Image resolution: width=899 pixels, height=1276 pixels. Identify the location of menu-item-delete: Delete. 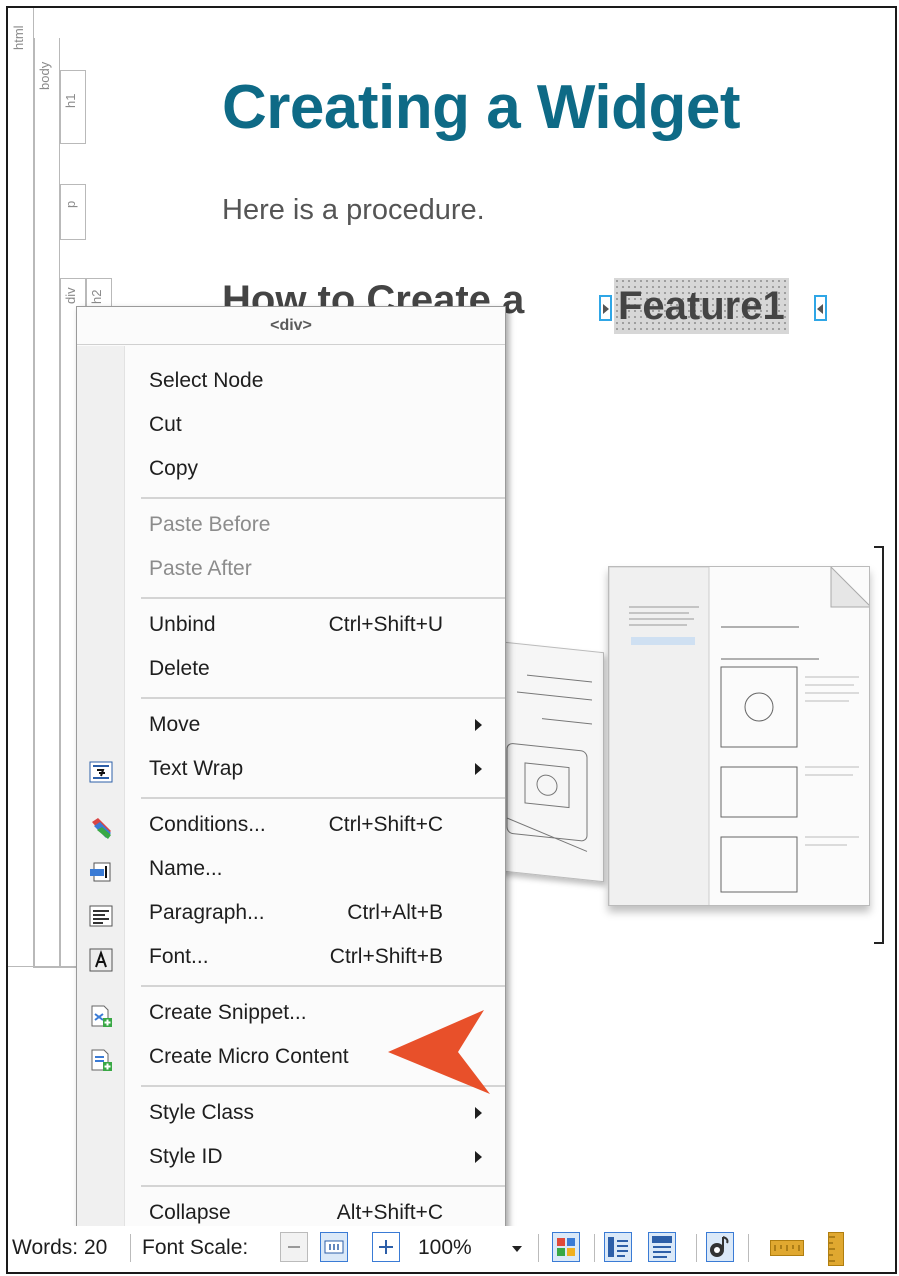
(291, 669).